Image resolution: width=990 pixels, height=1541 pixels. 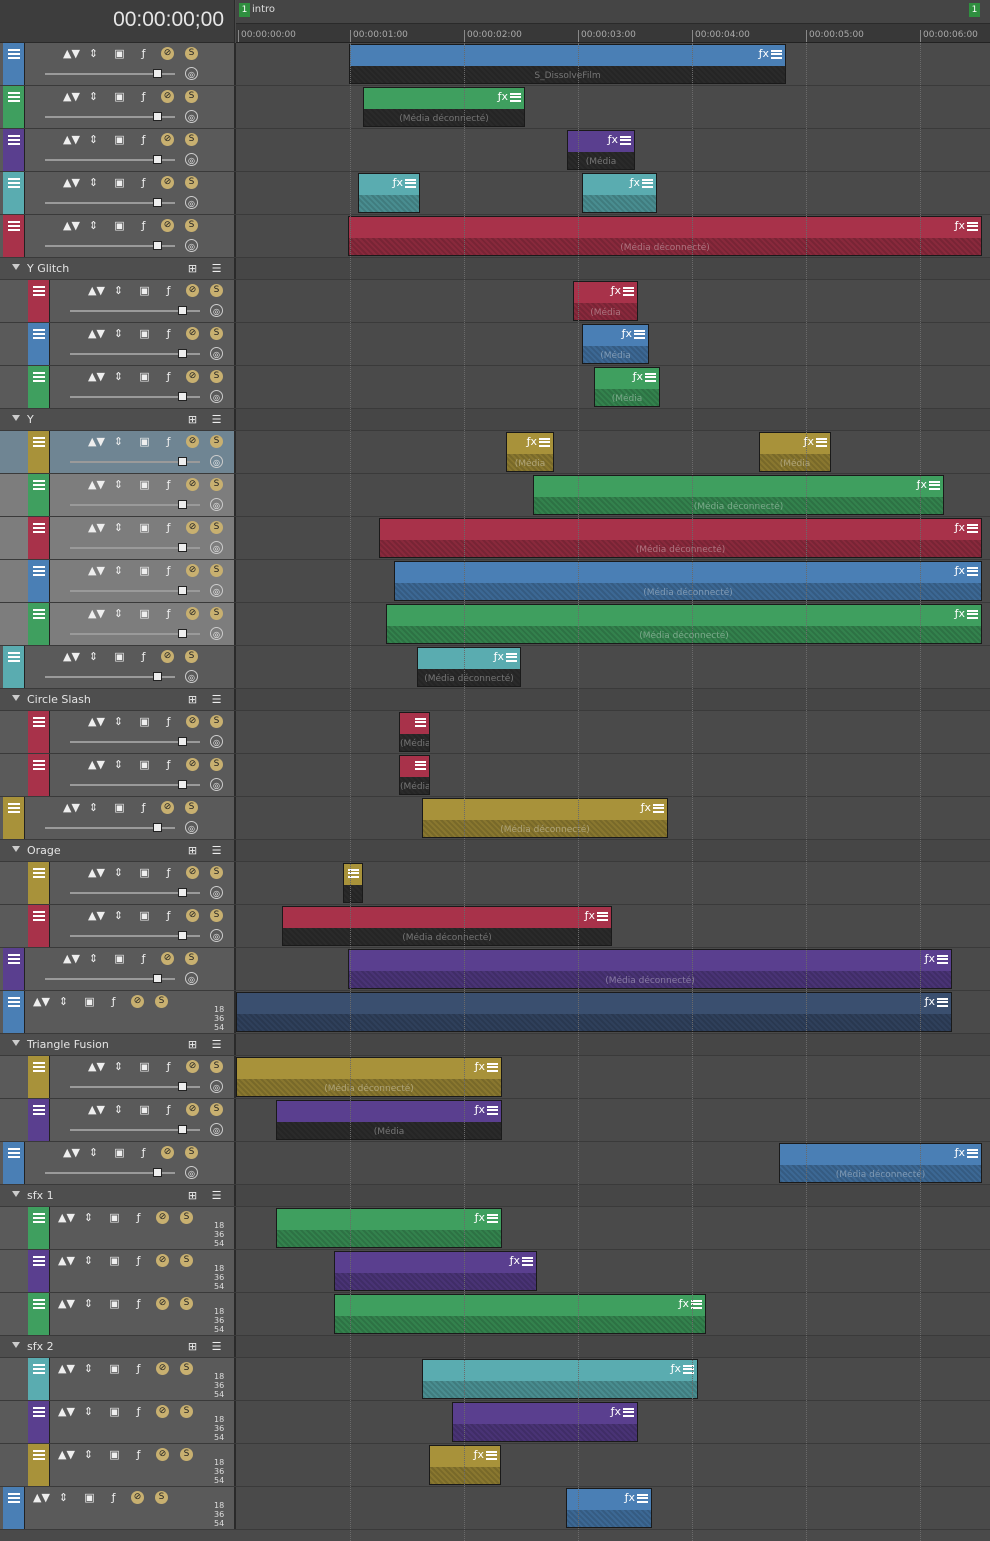 What do you see at coordinates (118, 699) in the screenshot?
I see `group-header: Circle Slash ⊞ ☰` at bounding box center [118, 699].